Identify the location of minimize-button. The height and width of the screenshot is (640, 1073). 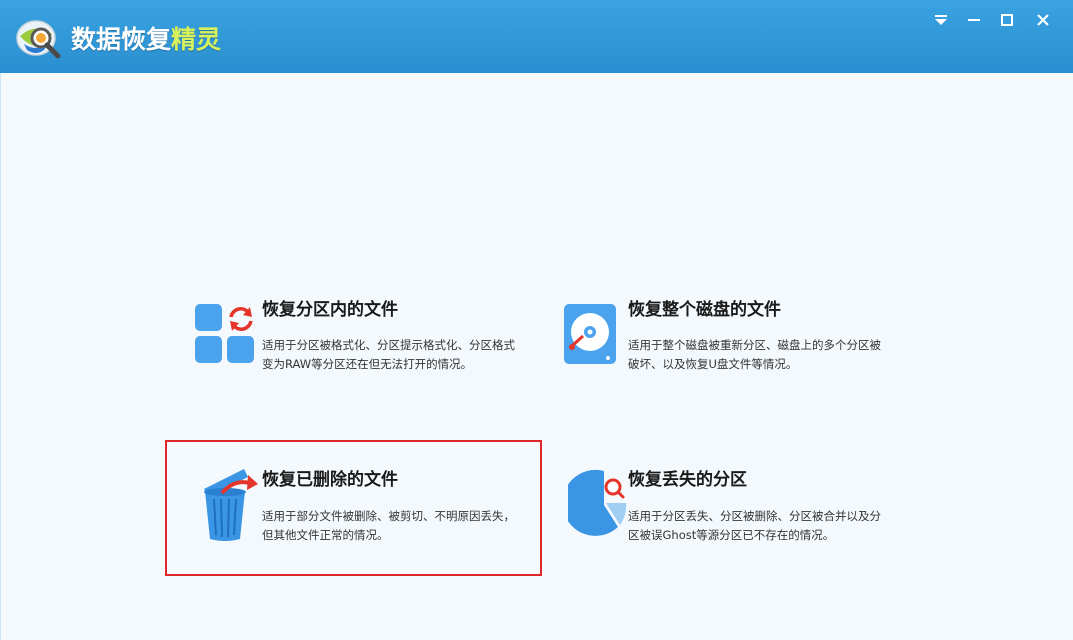
(974, 20).